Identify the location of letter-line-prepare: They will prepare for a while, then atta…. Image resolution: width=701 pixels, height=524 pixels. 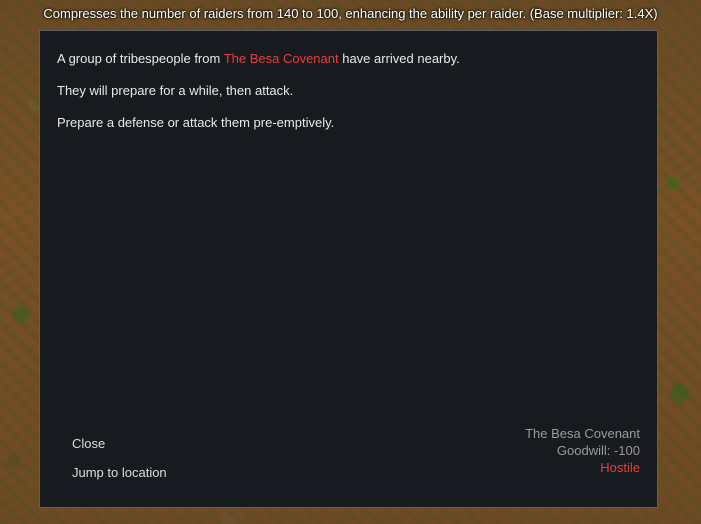
(175, 90).